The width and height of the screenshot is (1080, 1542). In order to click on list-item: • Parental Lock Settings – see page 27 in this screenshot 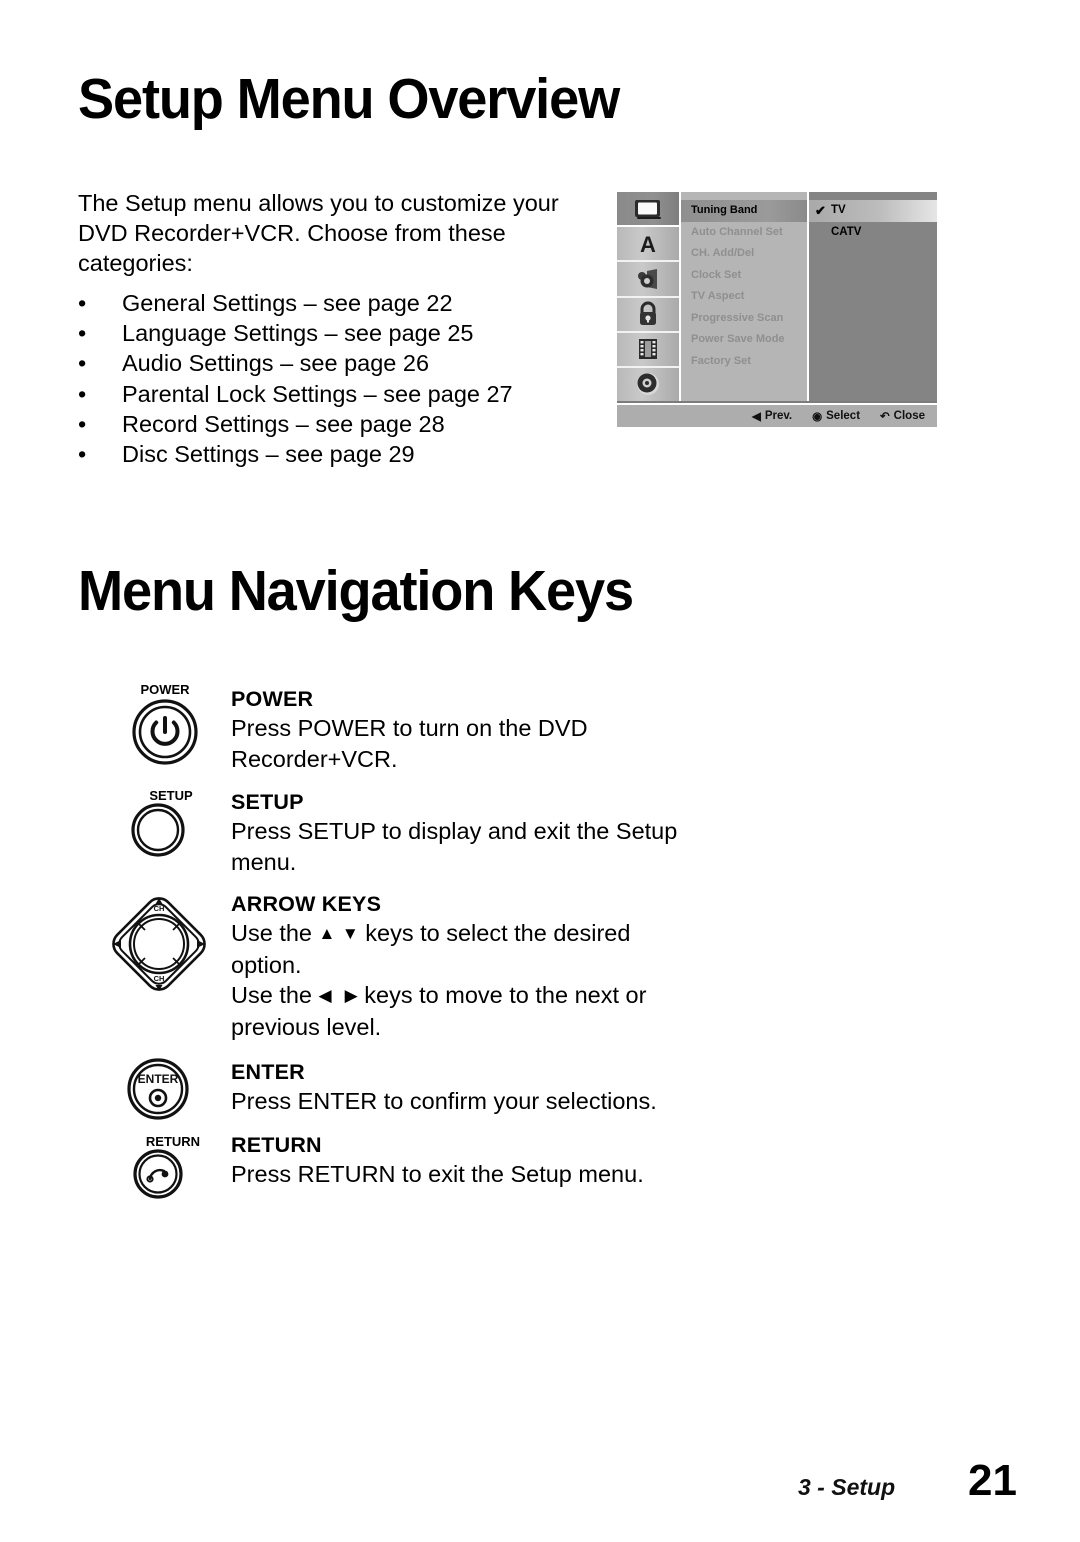, I will do `click(338, 394)`.